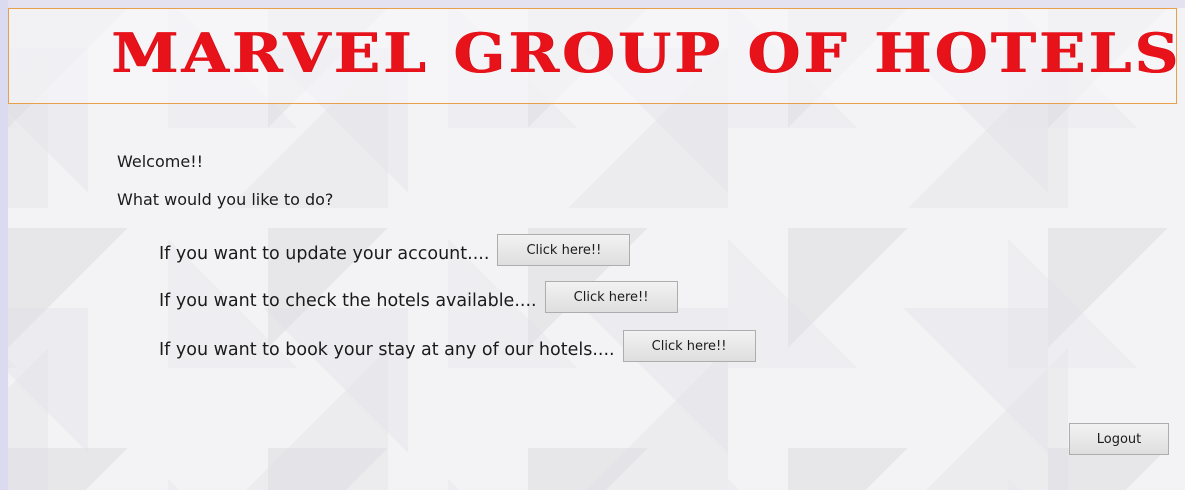 The height and width of the screenshot is (490, 1185). What do you see at coordinates (4, 245) in the screenshot?
I see `window-edge` at bounding box center [4, 245].